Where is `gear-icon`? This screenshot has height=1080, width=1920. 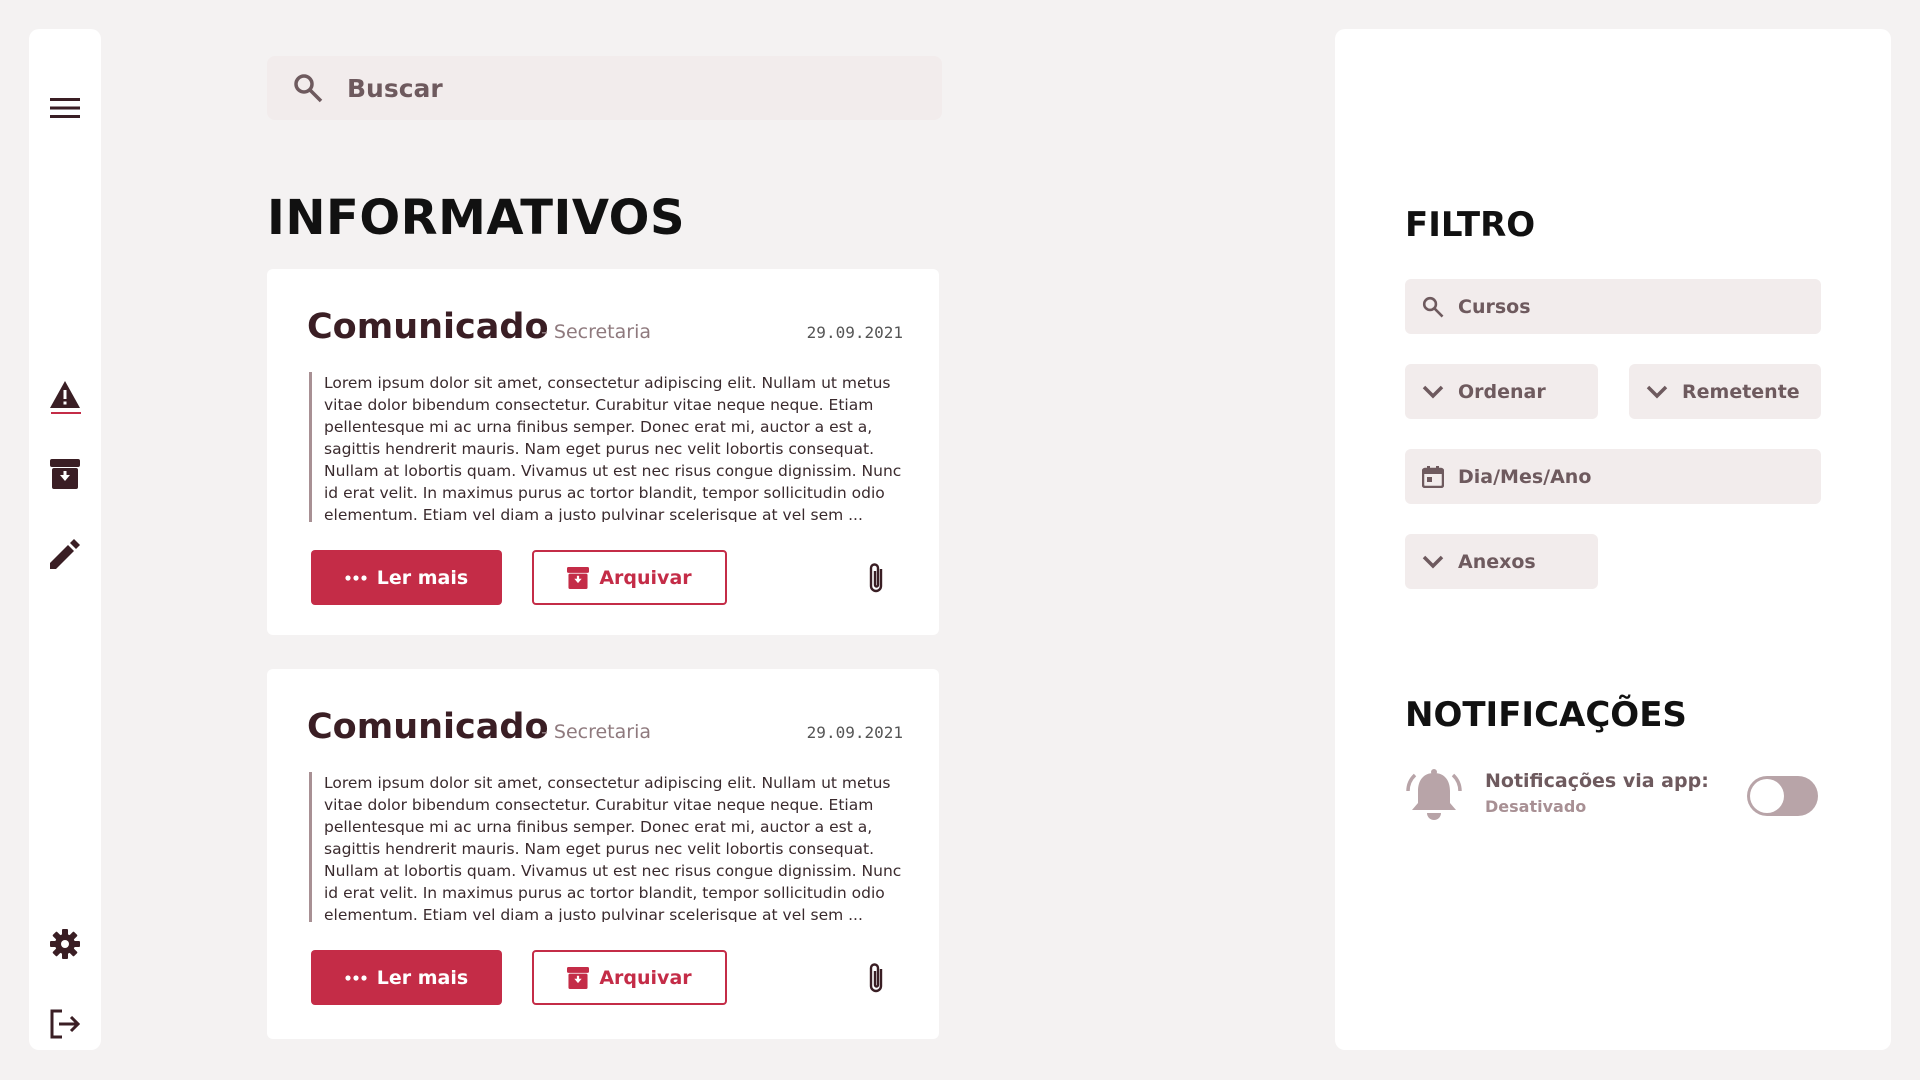 gear-icon is located at coordinates (65, 944).